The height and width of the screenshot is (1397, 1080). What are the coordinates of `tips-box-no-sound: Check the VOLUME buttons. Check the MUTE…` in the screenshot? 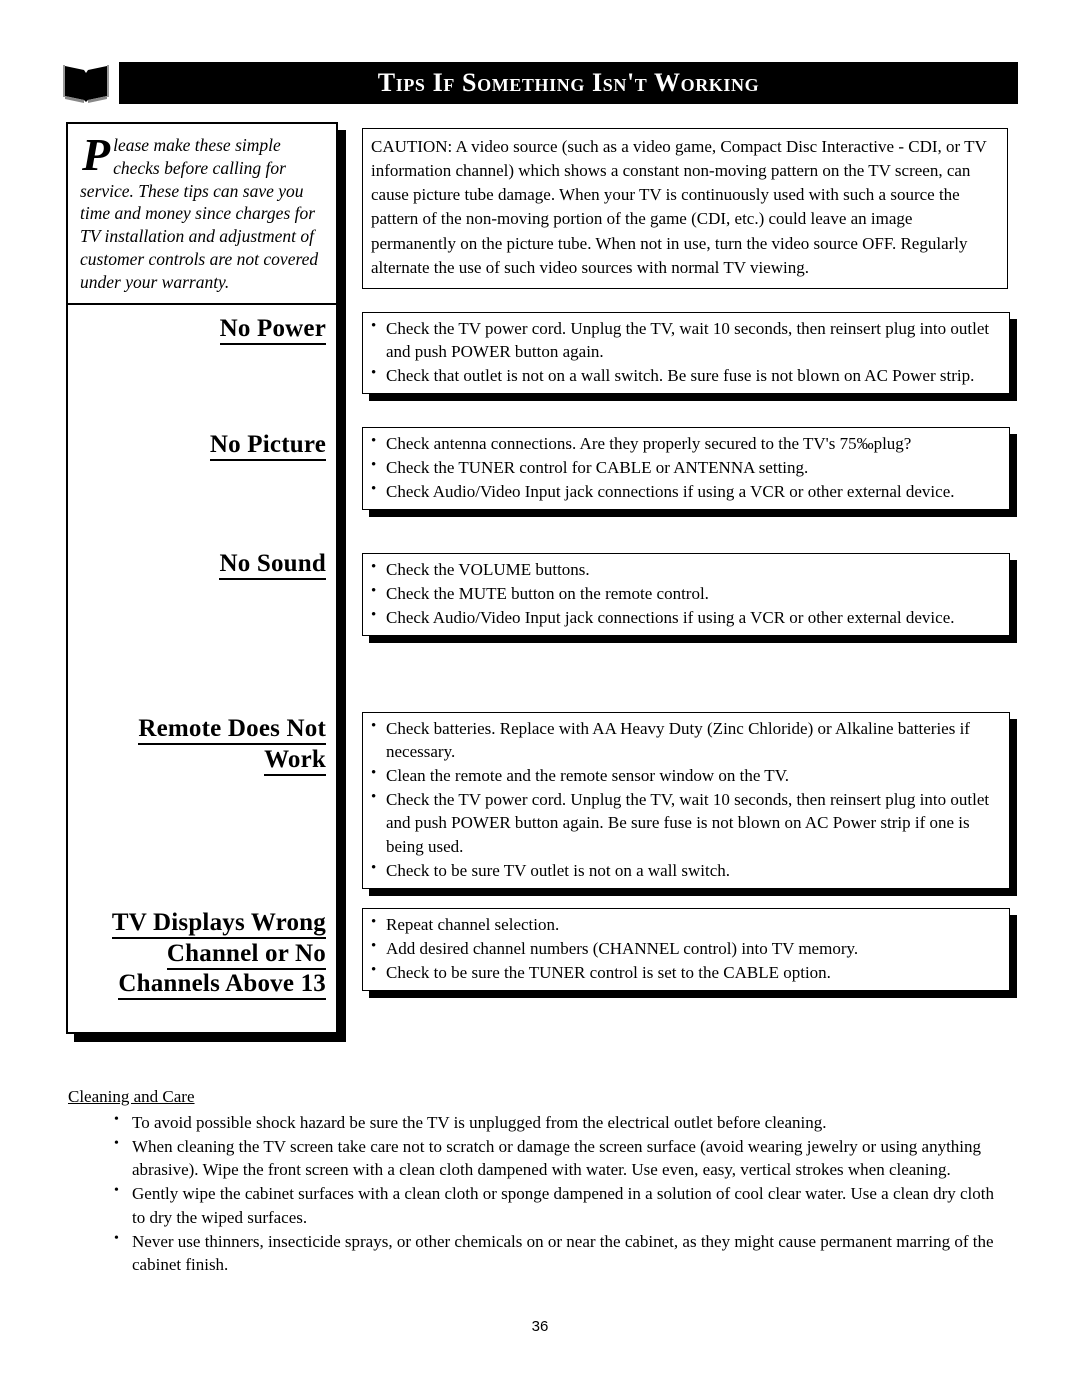 It's located at (686, 595).